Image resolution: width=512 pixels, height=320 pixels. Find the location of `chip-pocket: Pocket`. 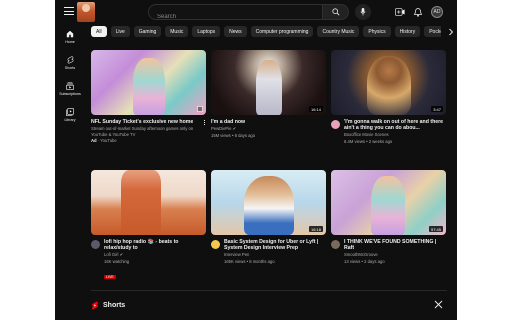

chip-pocket: Pocket is located at coordinates (432, 31).